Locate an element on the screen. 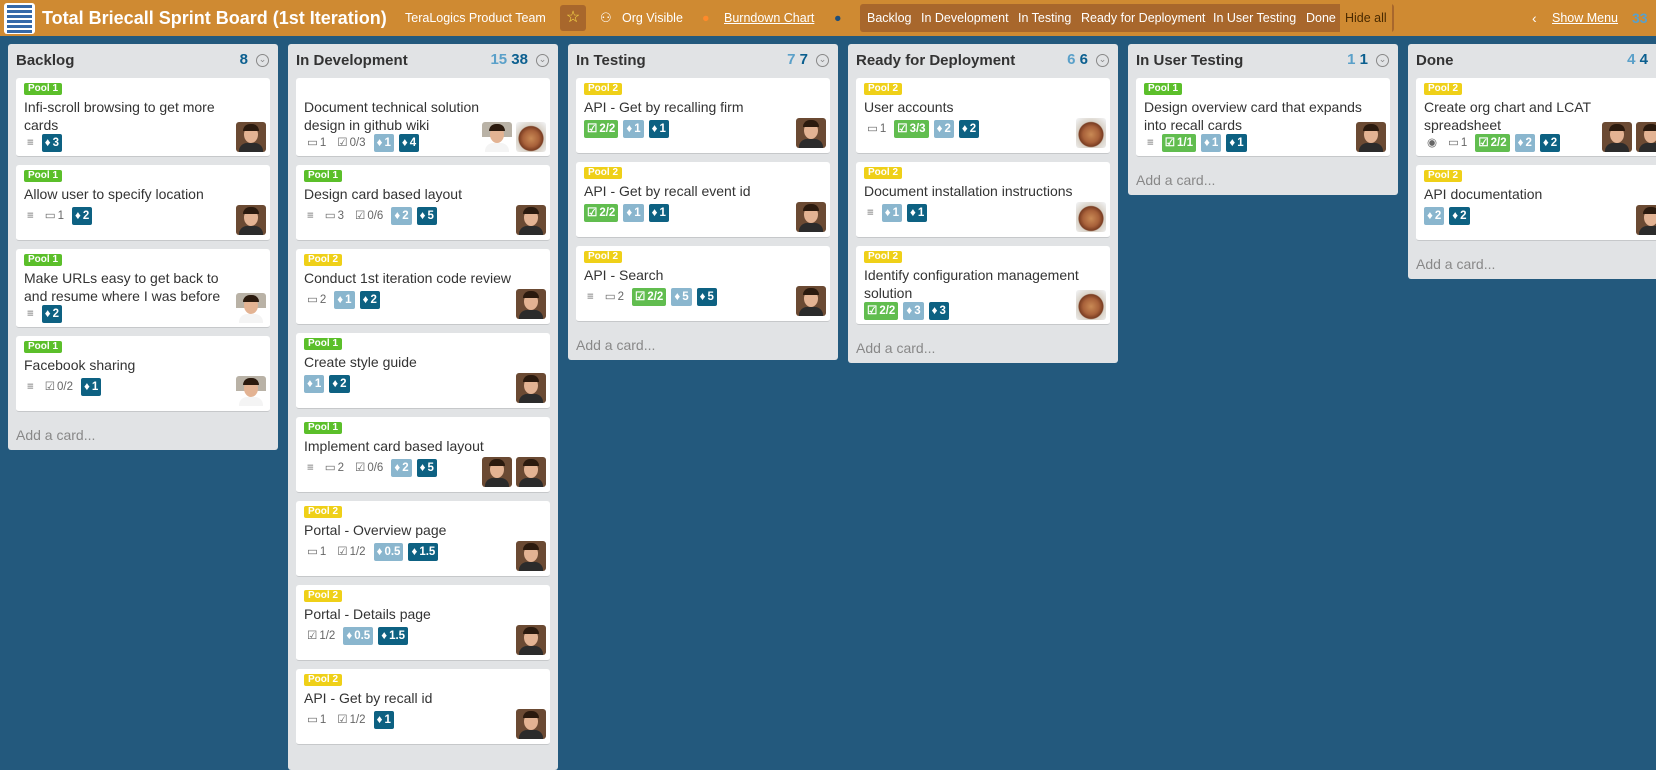  filter-done: Done is located at coordinates (1321, 18).